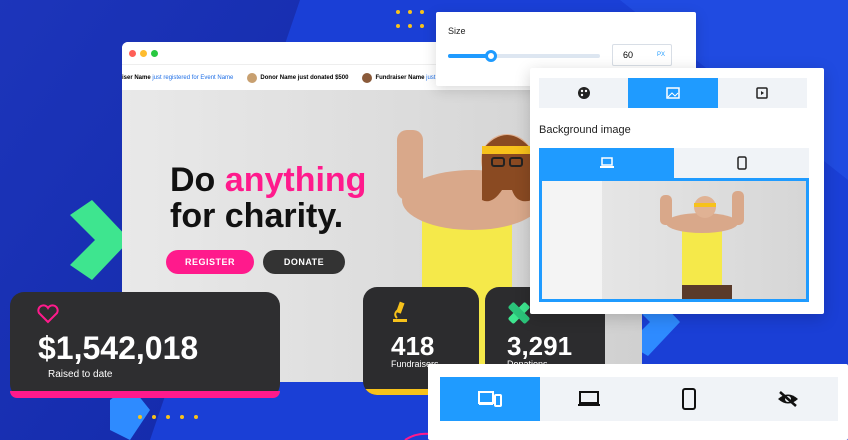 The image size is (848, 440). What do you see at coordinates (628, 55) in the screenshot?
I see `size-value: 60` at bounding box center [628, 55].